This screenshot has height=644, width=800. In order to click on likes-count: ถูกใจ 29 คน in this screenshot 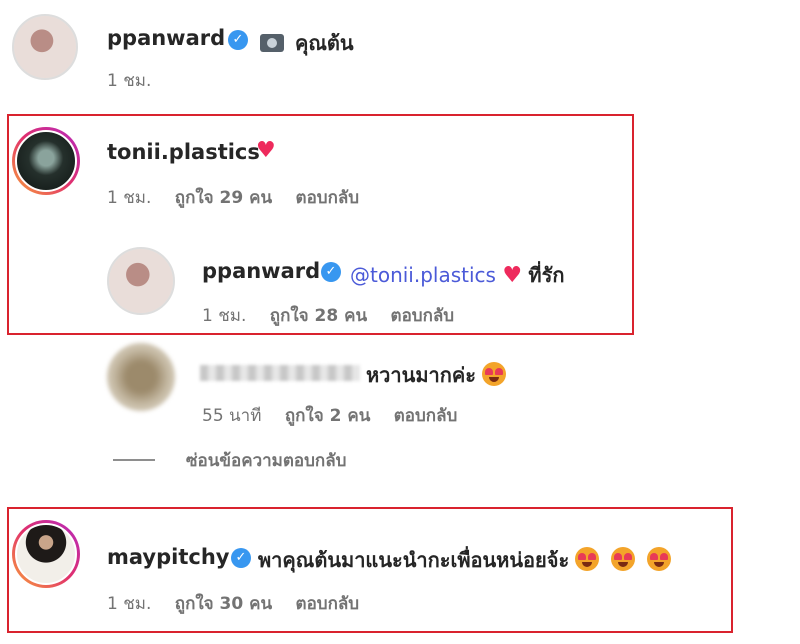, I will do `click(223, 198)`.